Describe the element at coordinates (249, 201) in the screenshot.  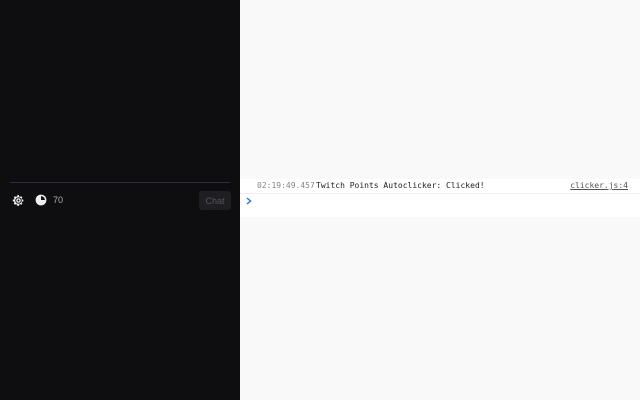
I see `chevron-right-icon` at that location.